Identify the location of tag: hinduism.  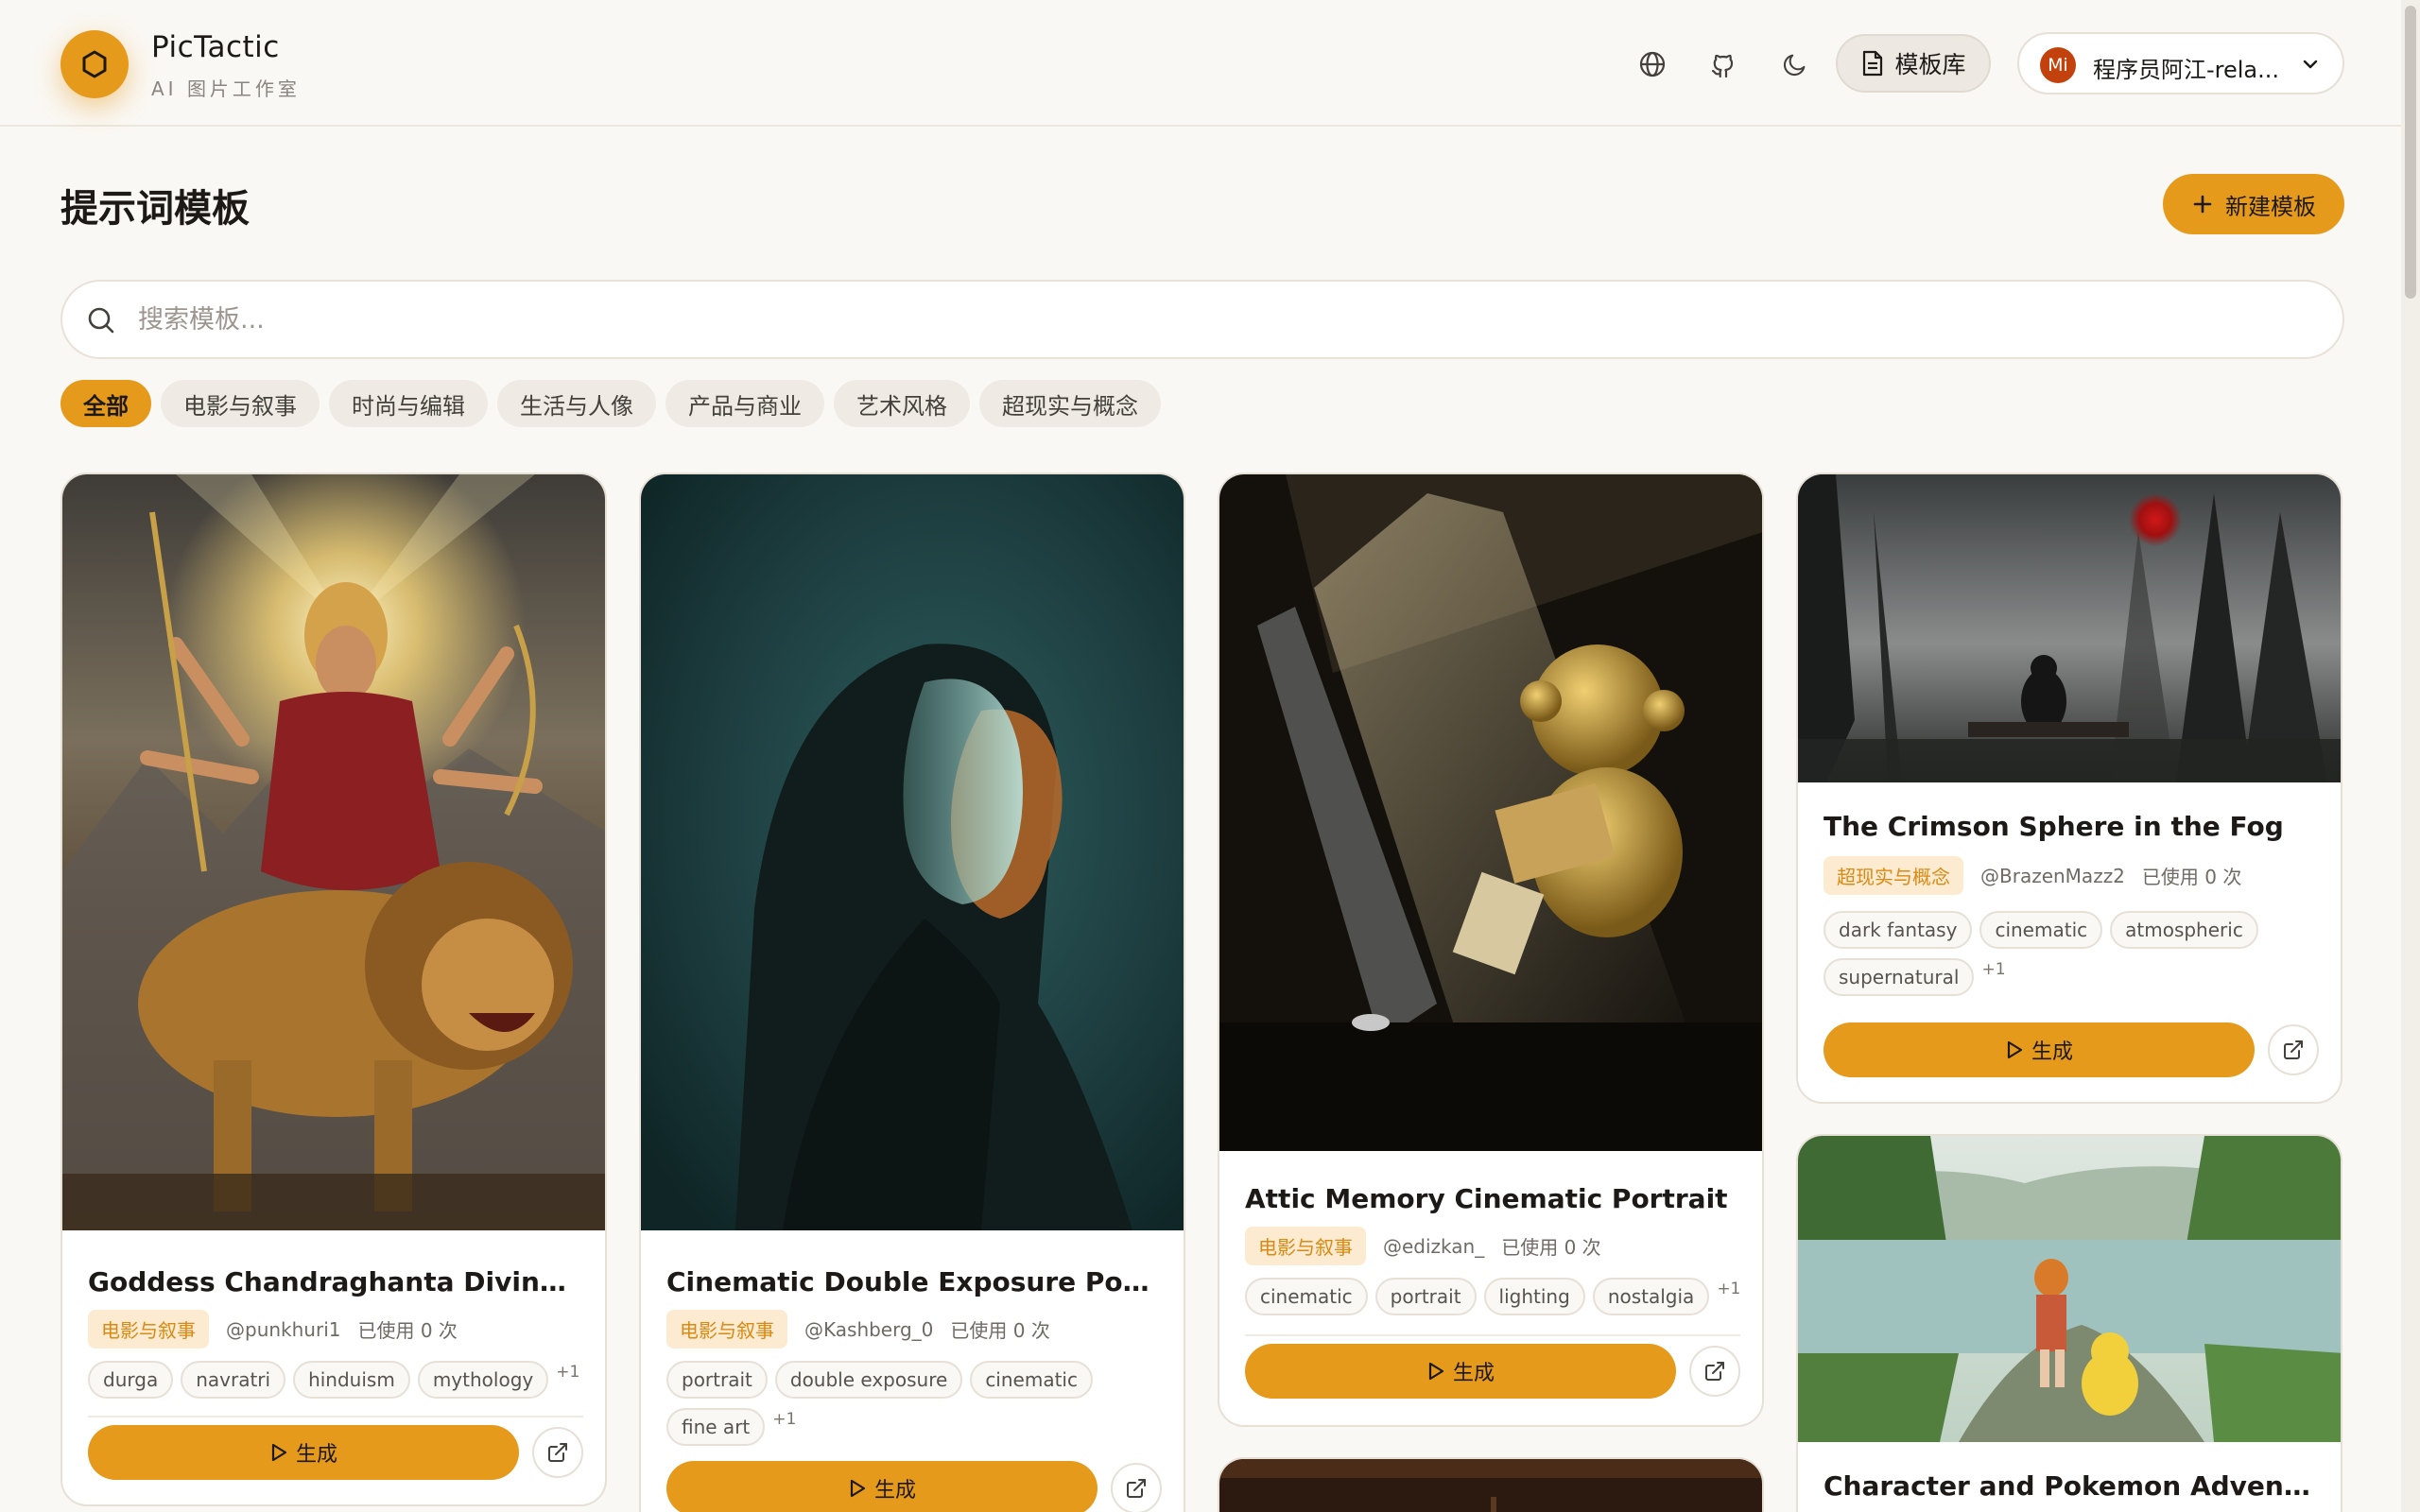
(351, 1380).